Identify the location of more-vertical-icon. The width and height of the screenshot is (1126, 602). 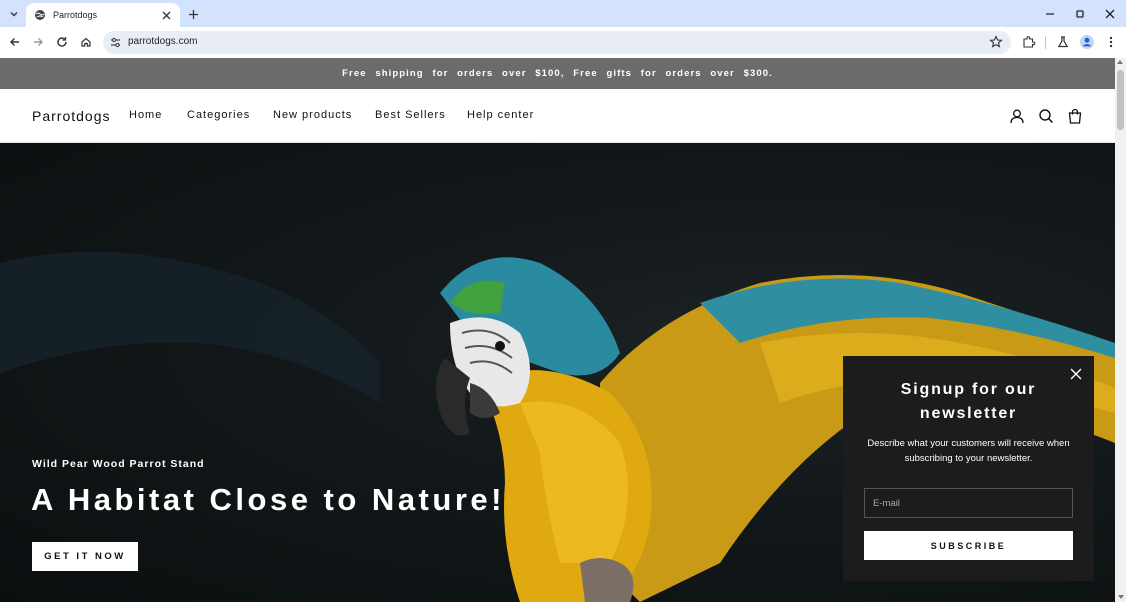
(1111, 42).